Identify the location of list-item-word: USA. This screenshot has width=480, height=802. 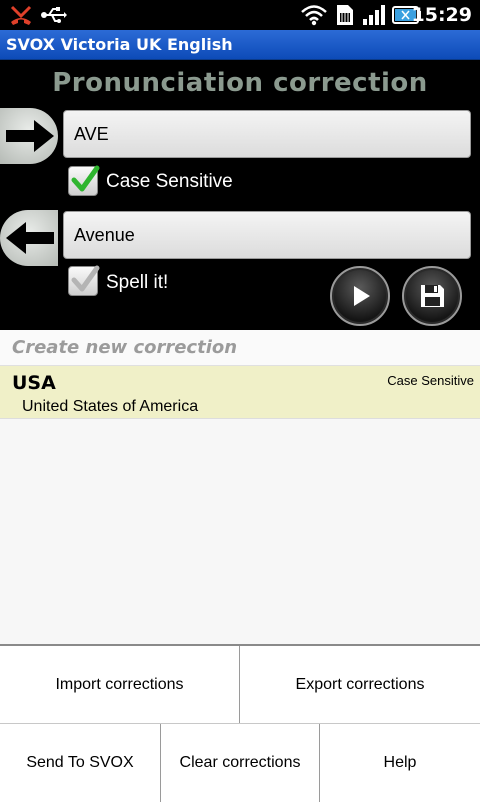
(34, 383).